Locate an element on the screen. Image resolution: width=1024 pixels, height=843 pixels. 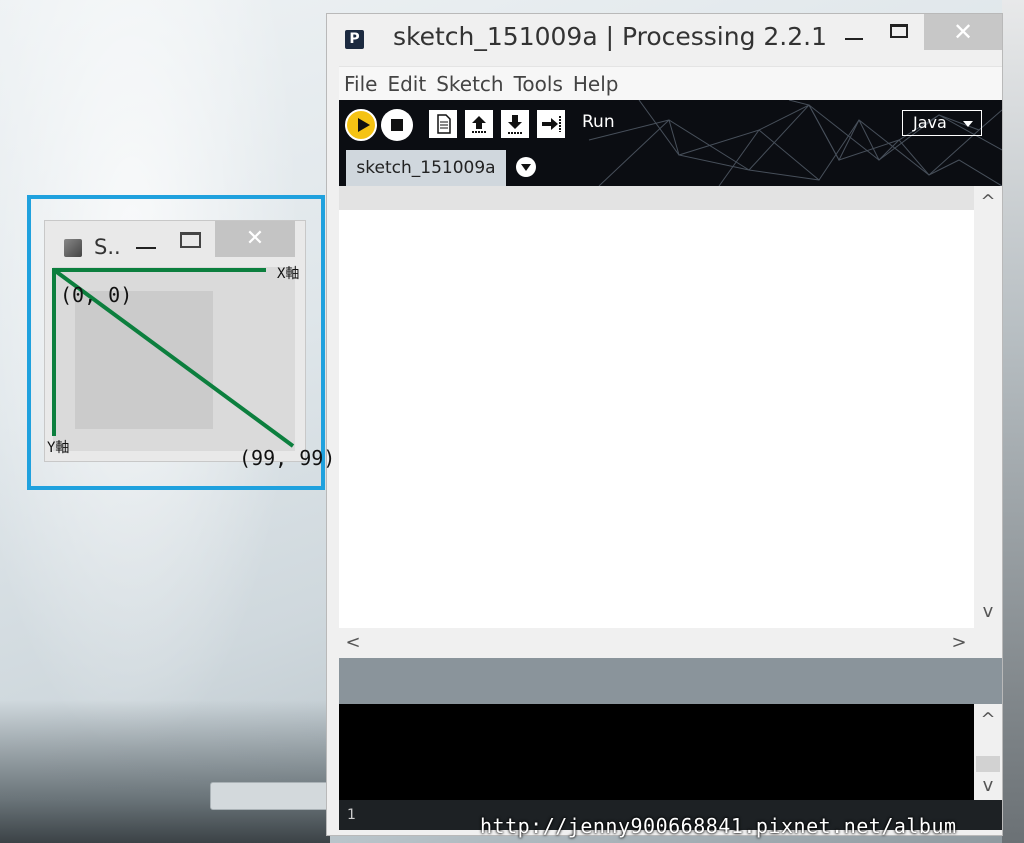
end-coordinate-label: (99, 99) is located at coordinates (287, 458).